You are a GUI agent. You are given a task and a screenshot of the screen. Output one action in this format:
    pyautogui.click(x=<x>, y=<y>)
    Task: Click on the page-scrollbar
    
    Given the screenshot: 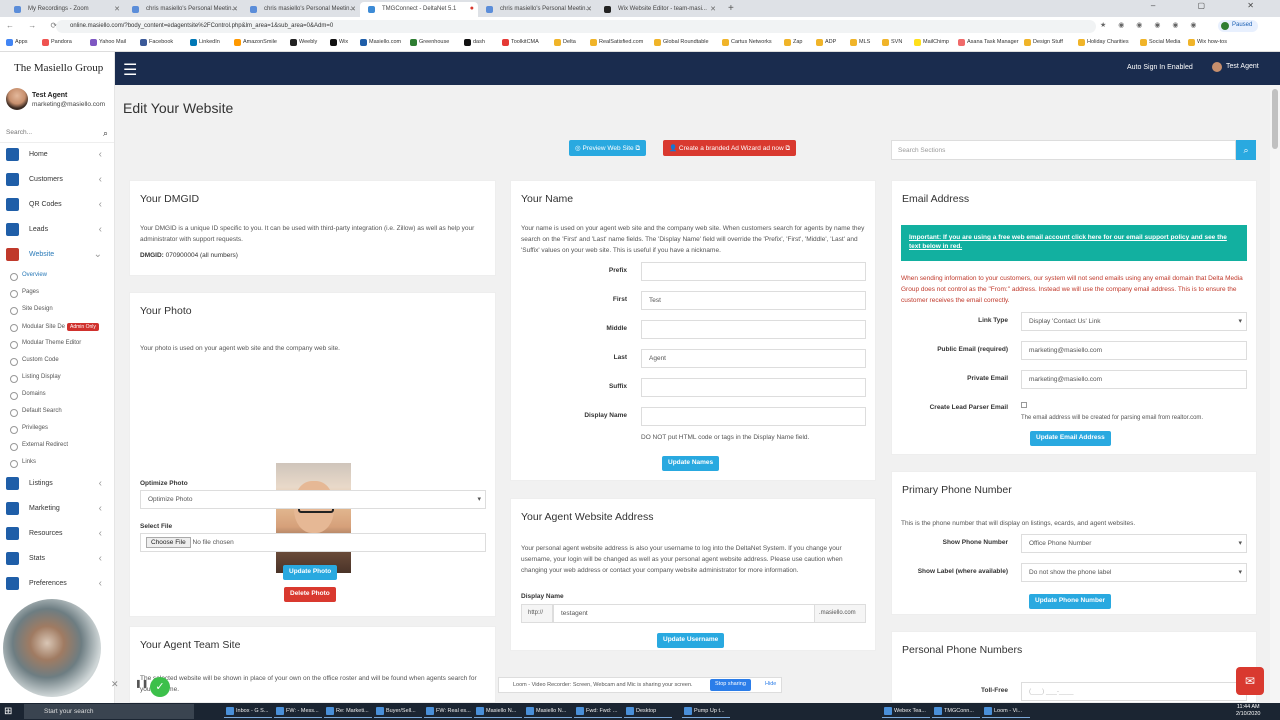 What is the action you would take?
    pyautogui.click(x=1275, y=394)
    